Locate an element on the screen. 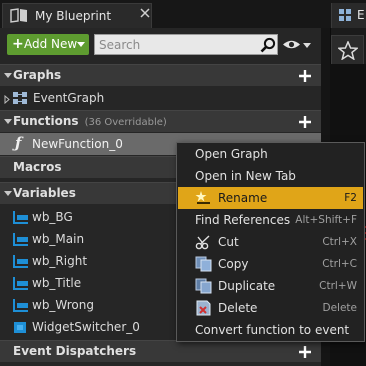 This screenshot has width=366, height=366. tab-label: E is located at coordinates (361, 15).